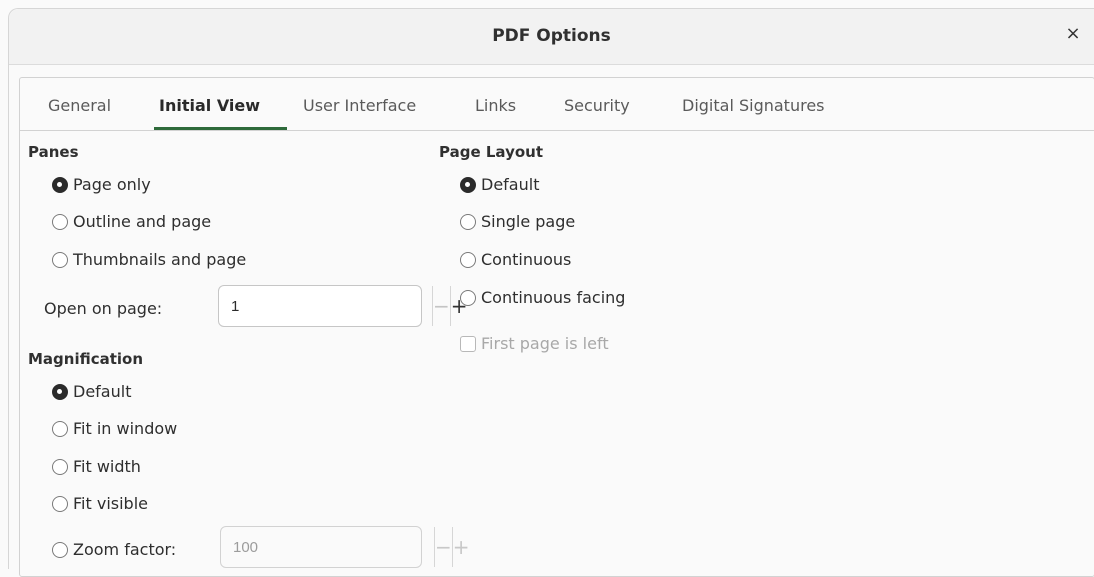 This screenshot has height=577, width=1094. I want to click on first-page-left-checkbox: First page is left, so click(534, 343).